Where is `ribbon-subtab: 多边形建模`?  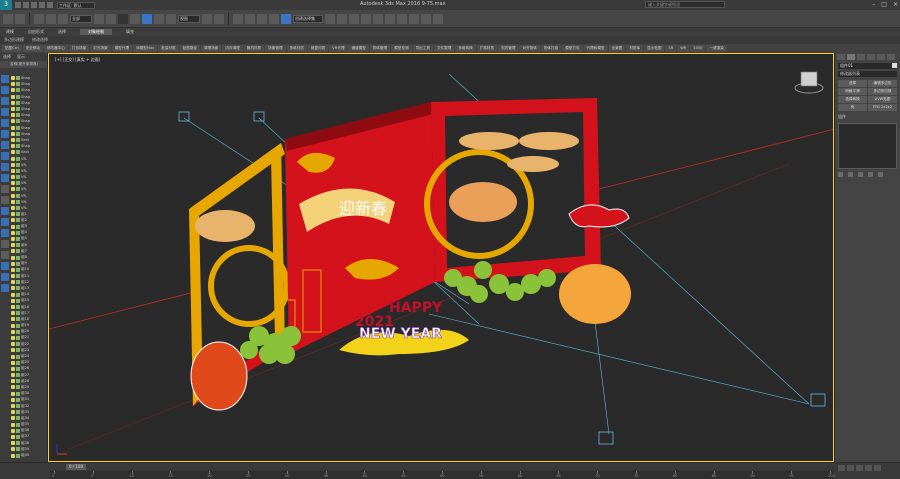
ribbon-subtab: 多边形建模 is located at coordinates (14, 40).